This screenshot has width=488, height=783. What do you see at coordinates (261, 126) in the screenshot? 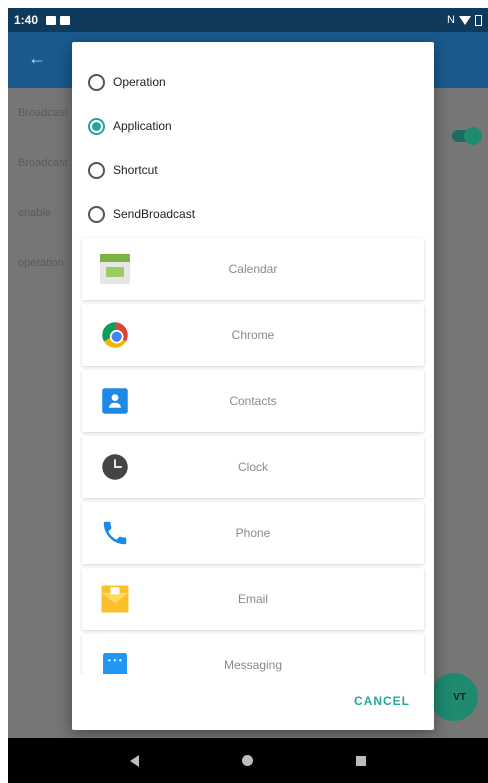
I see `radio-option-application: Application` at bounding box center [261, 126].